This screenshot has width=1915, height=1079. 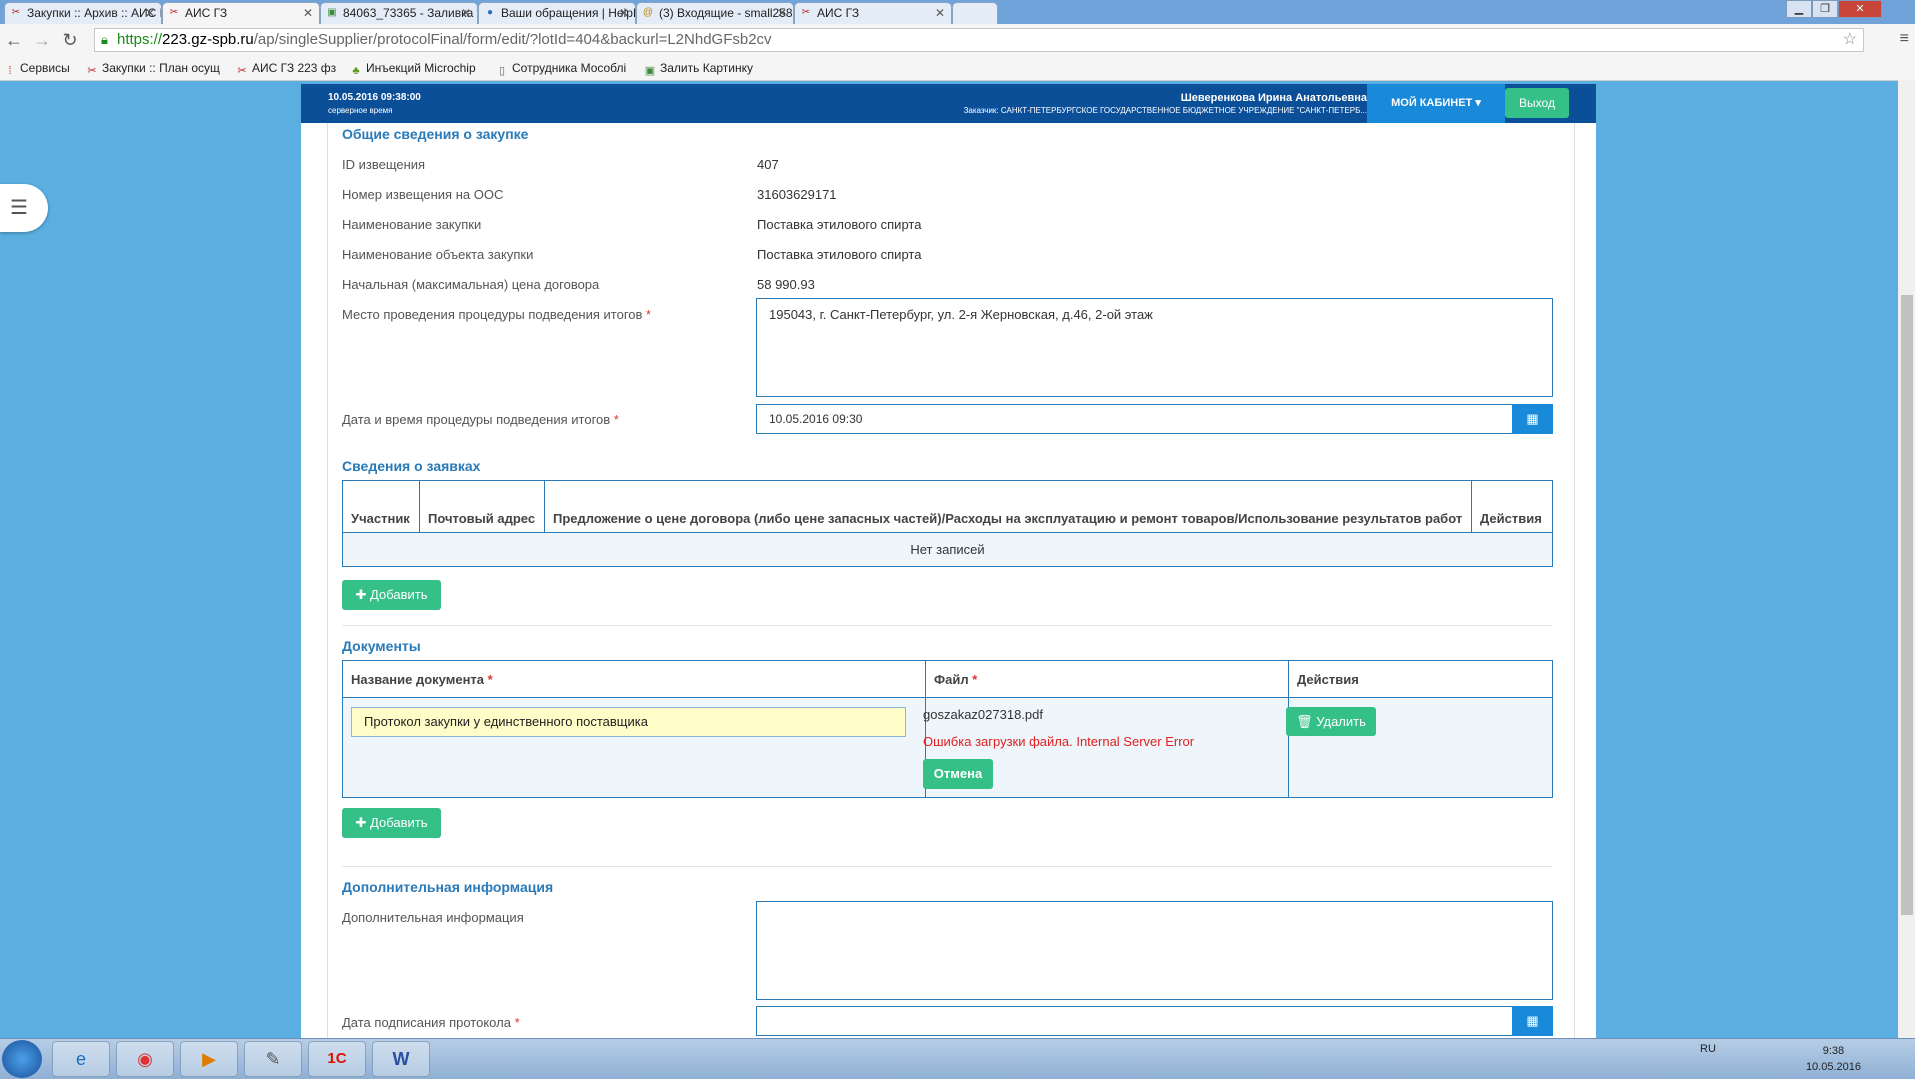 I want to click on windows-taskbar: e ◉ ▶ ✎ 1С W RU 9:38 10.05.2016, so click(x=957, y=1058).